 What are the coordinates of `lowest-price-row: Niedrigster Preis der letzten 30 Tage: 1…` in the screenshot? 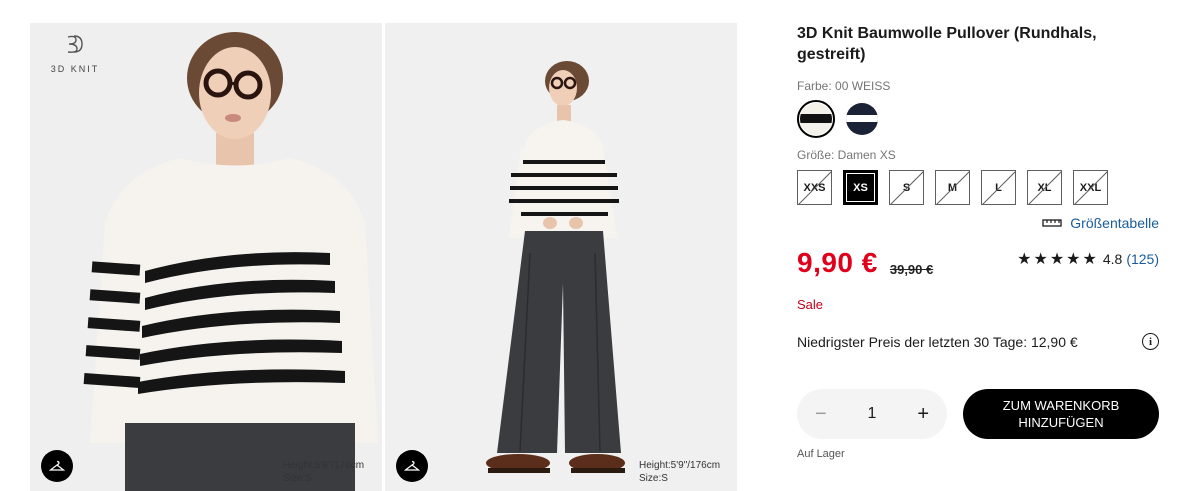 It's located at (978, 341).